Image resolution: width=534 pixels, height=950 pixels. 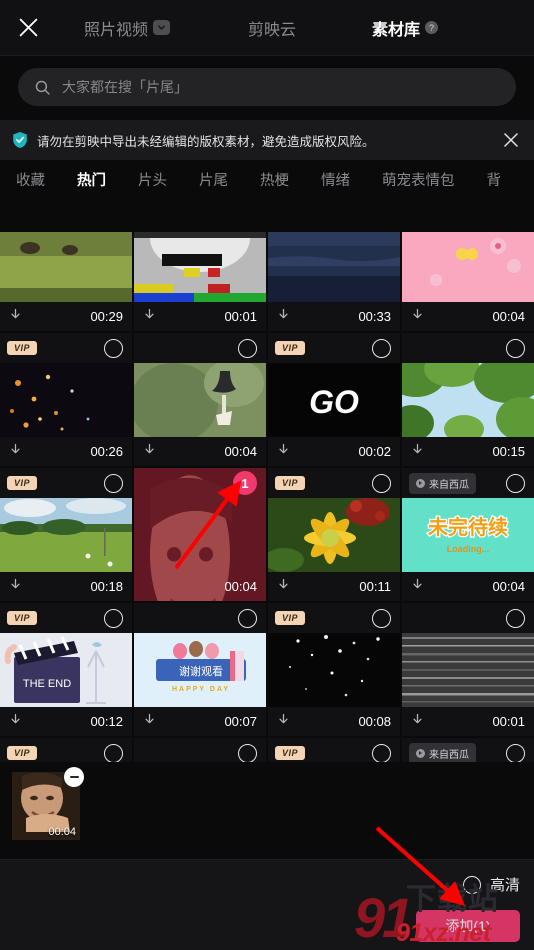 I want to click on category-tab-bar: 收藏 热门 片头 片尾 热梗 情绪 萌宠表情包 背, so click(x=267, y=179).